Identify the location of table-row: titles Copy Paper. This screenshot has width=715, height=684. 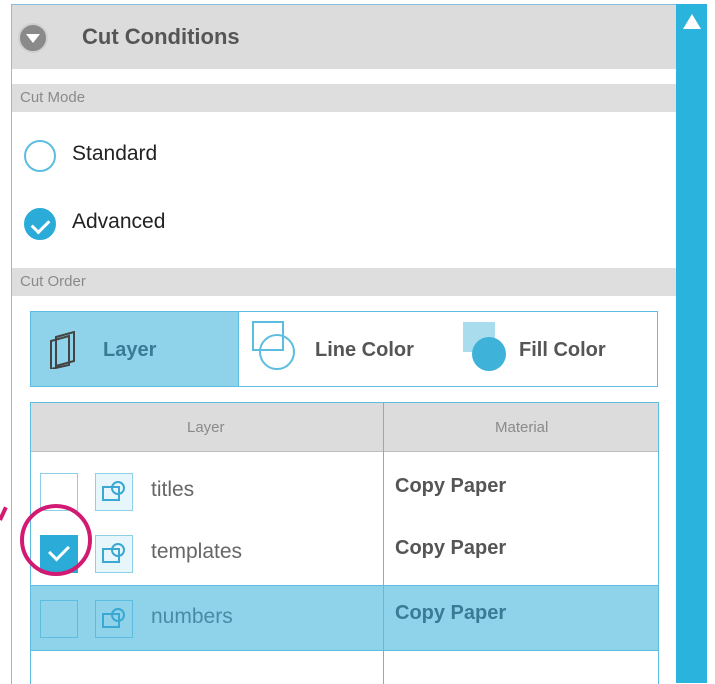
(344, 492).